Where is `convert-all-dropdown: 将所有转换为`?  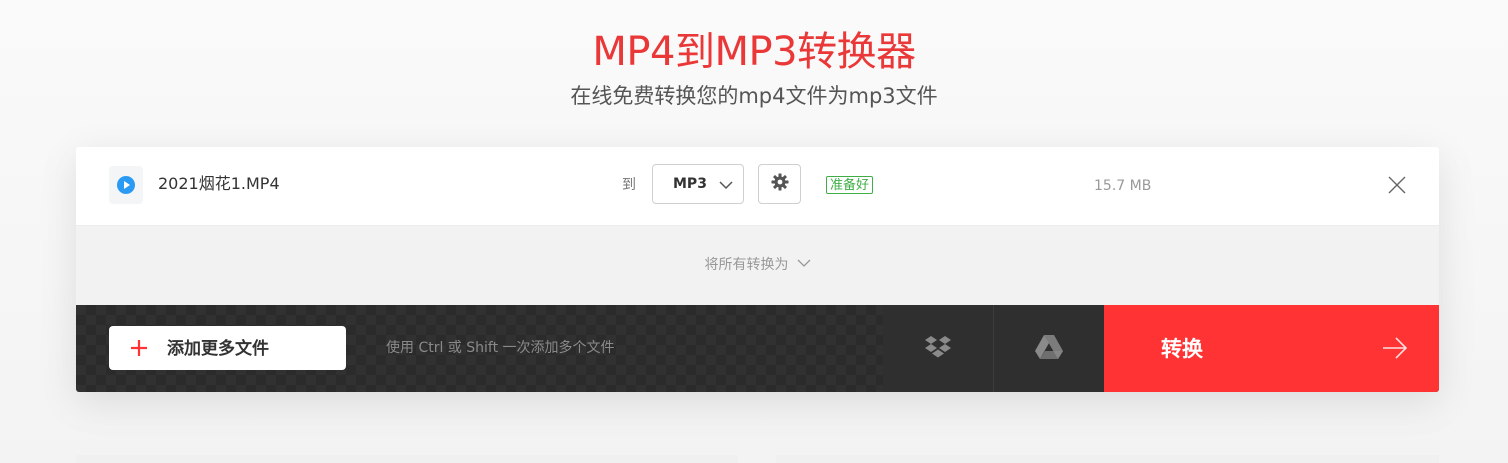 convert-all-dropdown: 将所有转换为 is located at coordinates (757, 265).